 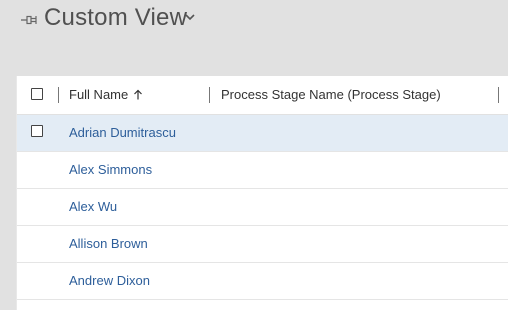 I want to click on full-name-link: Andrew Dixon, so click(x=109, y=280).